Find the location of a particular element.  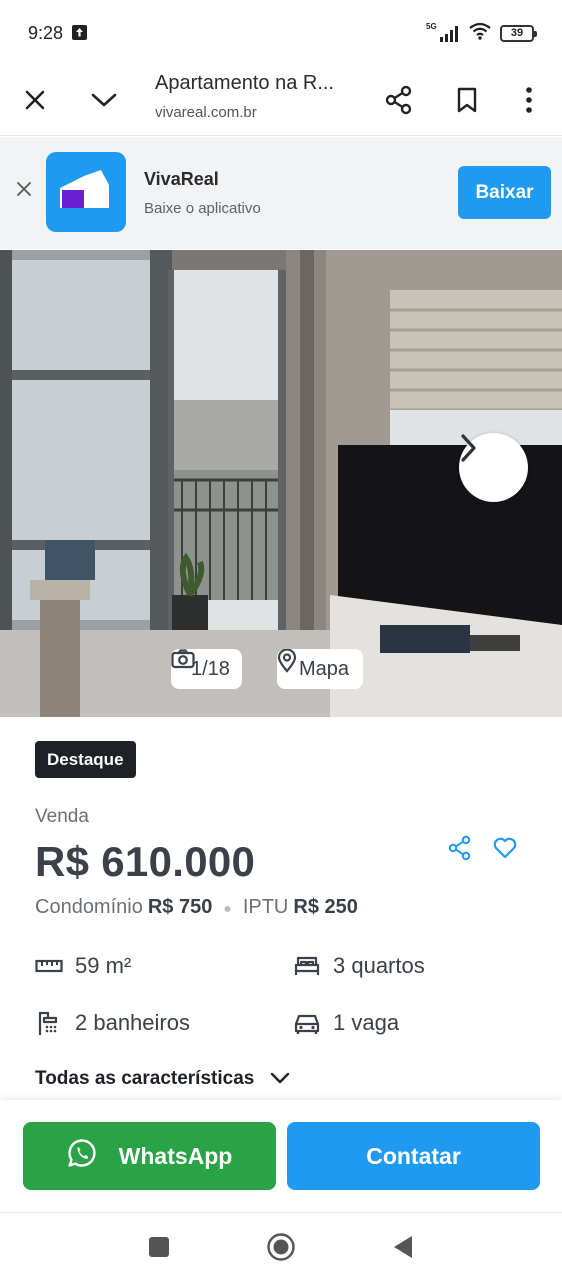

download-app-button: Baixar is located at coordinates (504, 192).